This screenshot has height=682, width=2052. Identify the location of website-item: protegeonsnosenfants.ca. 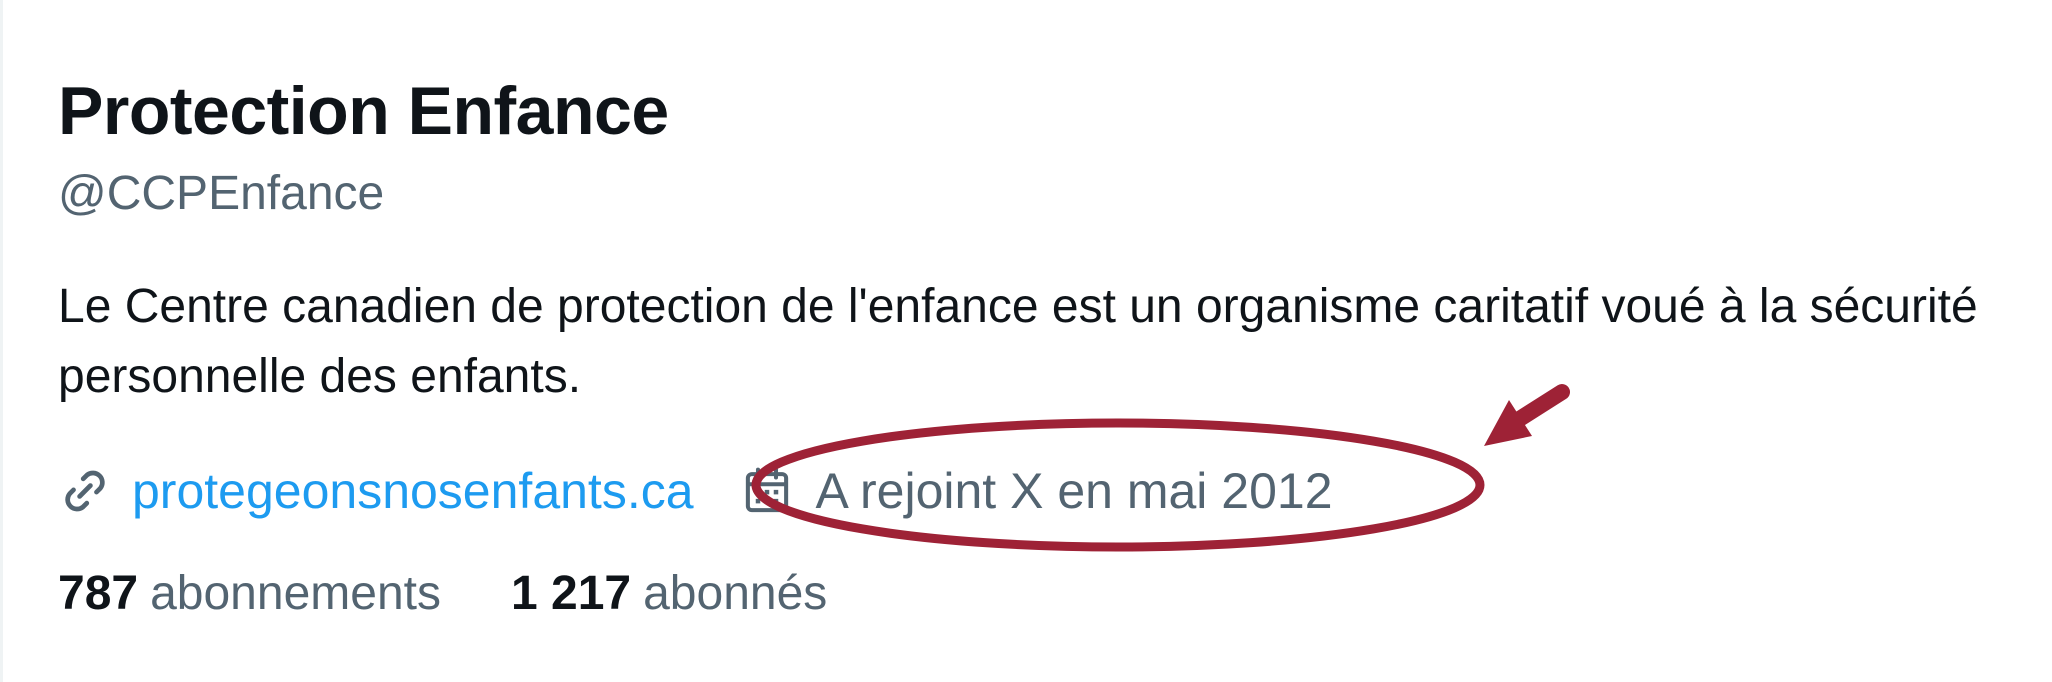
(376, 491).